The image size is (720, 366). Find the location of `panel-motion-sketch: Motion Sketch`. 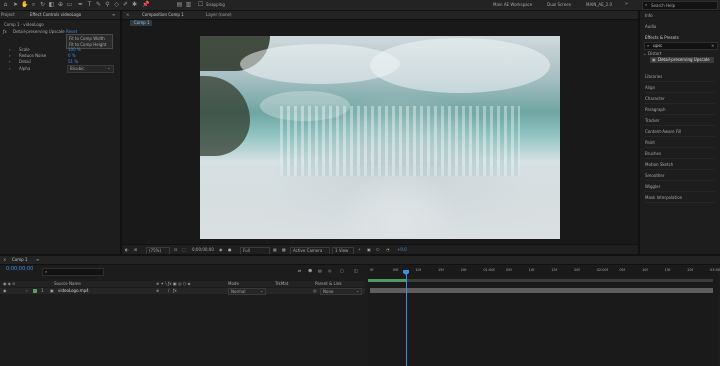

panel-motion-sketch: Motion Sketch is located at coordinates (680, 165).